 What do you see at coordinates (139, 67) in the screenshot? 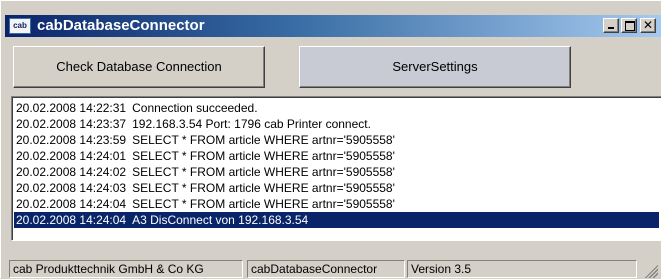
I see `check-database-connection-button: Check Database Connection` at bounding box center [139, 67].